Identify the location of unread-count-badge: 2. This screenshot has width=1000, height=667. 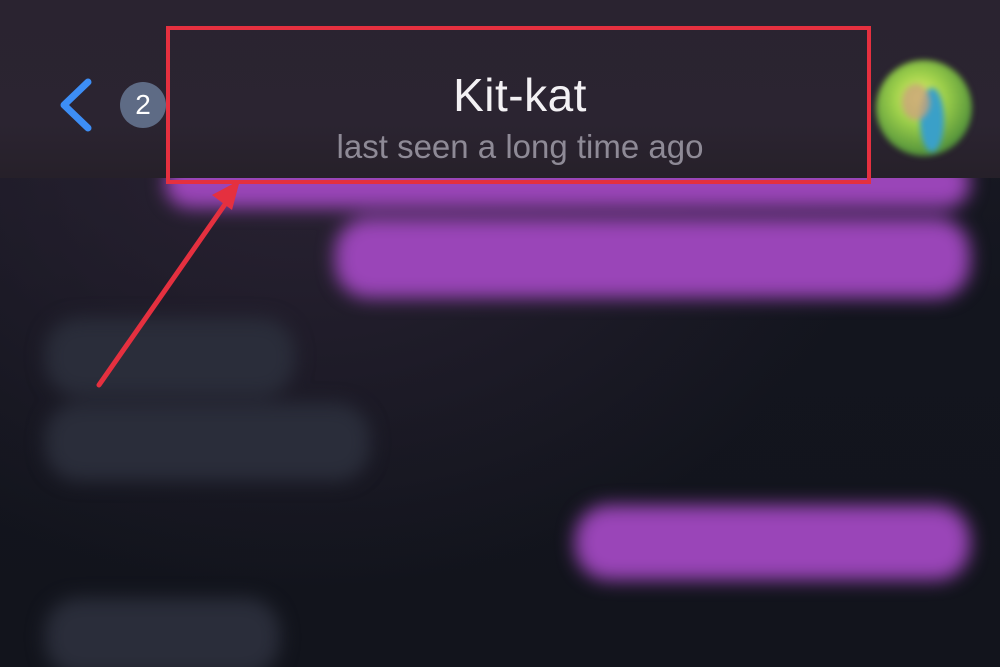
(143, 105).